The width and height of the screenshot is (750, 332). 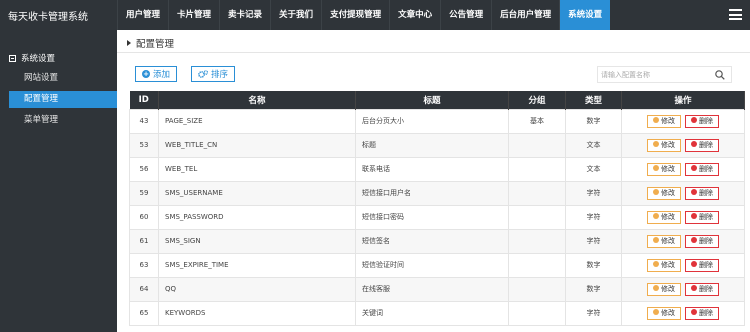 I want to click on nav-item: 文章中心, so click(x=414, y=15).